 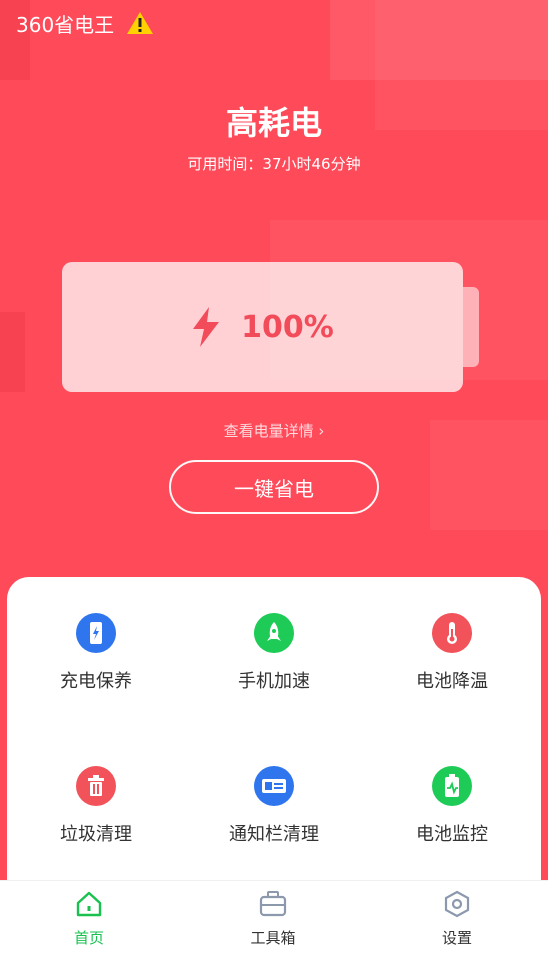 I want to click on lightning-icon, so click(x=206, y=327).